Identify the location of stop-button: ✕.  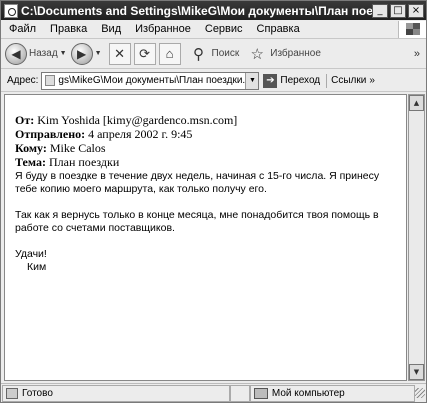
(119, 53).